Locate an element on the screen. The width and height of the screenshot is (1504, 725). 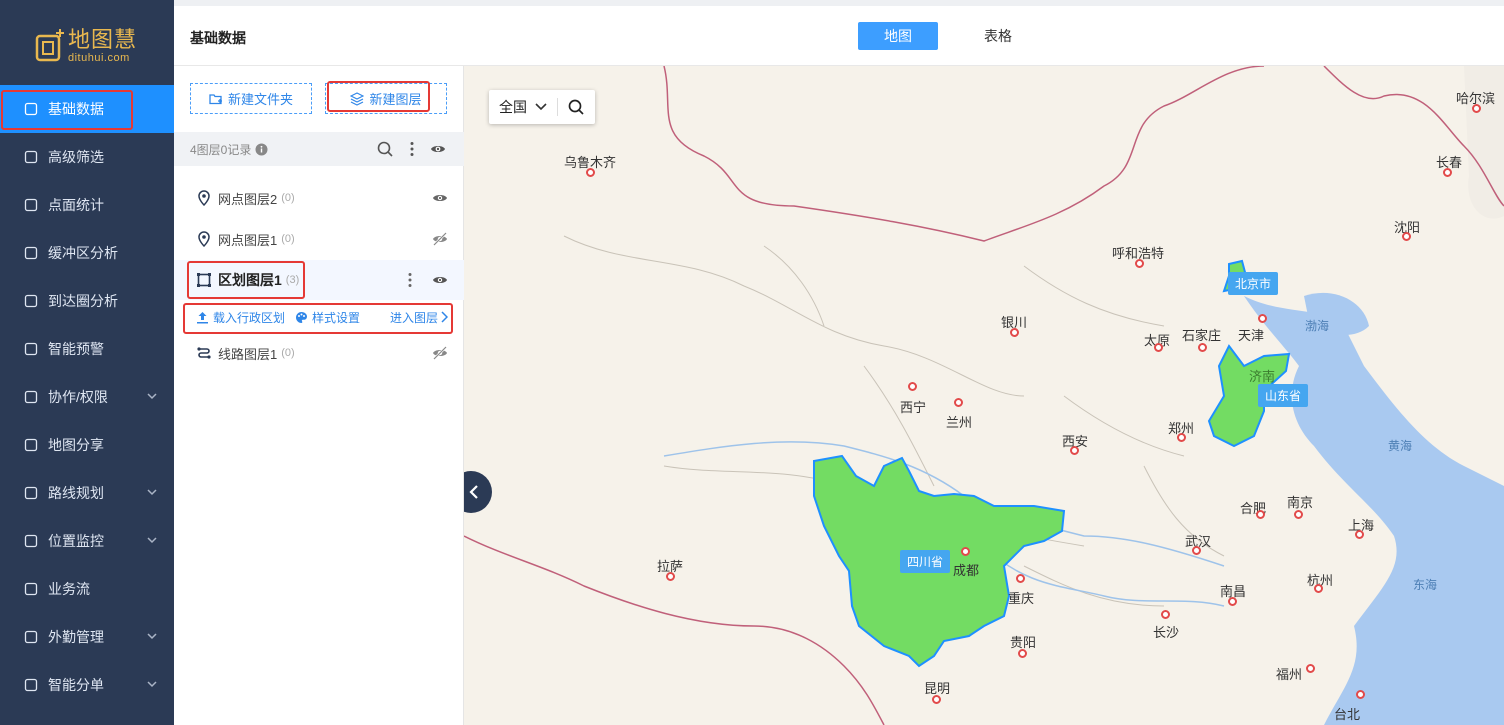
province-label: 北京市 is located at coordinates (1253, 283).